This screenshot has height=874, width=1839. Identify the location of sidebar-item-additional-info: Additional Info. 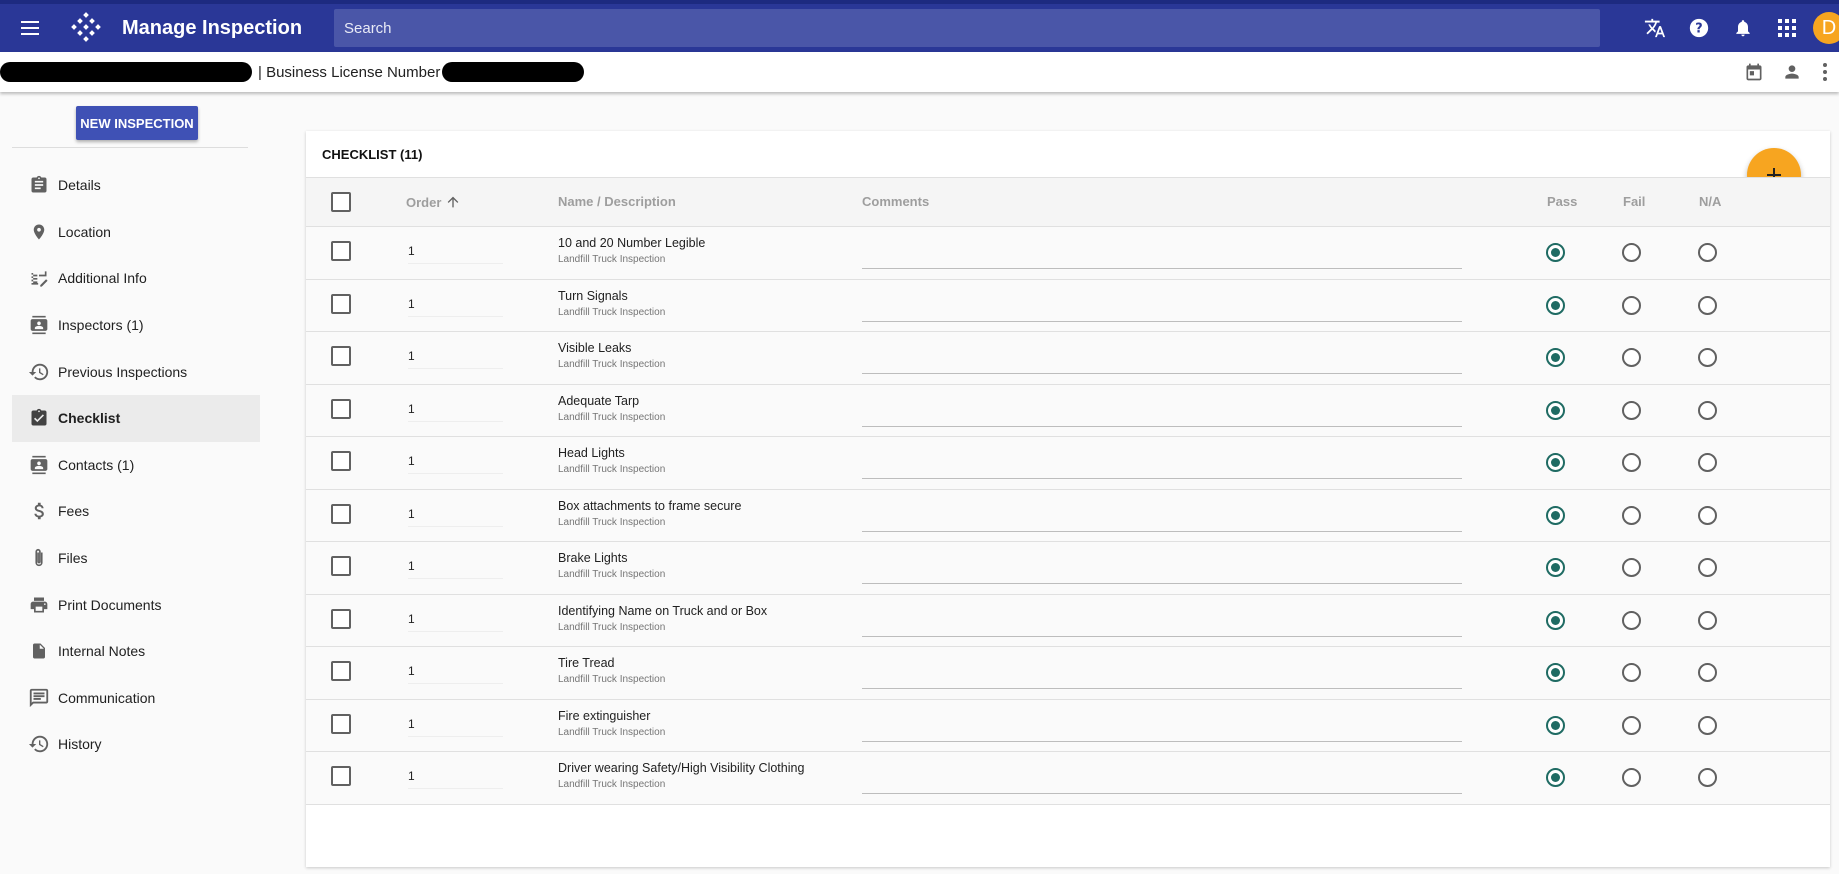
(136, 278).